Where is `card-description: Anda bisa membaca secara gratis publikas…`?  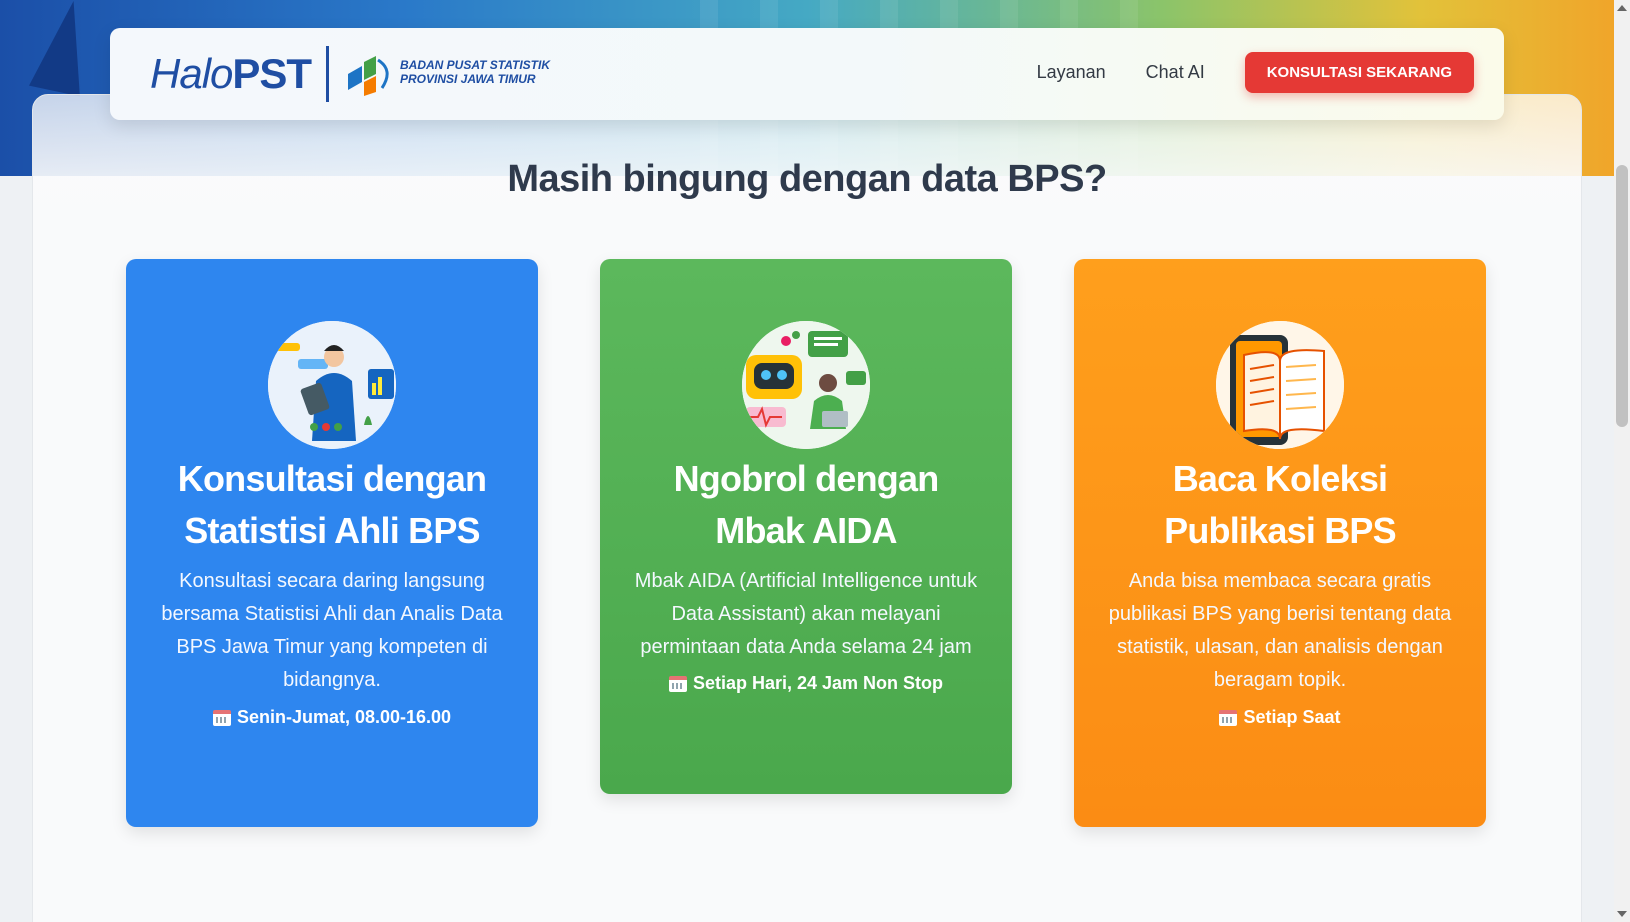 card-description: Anda bisa membaca secara gratis publikas… is located at coordinates (1280, 630).